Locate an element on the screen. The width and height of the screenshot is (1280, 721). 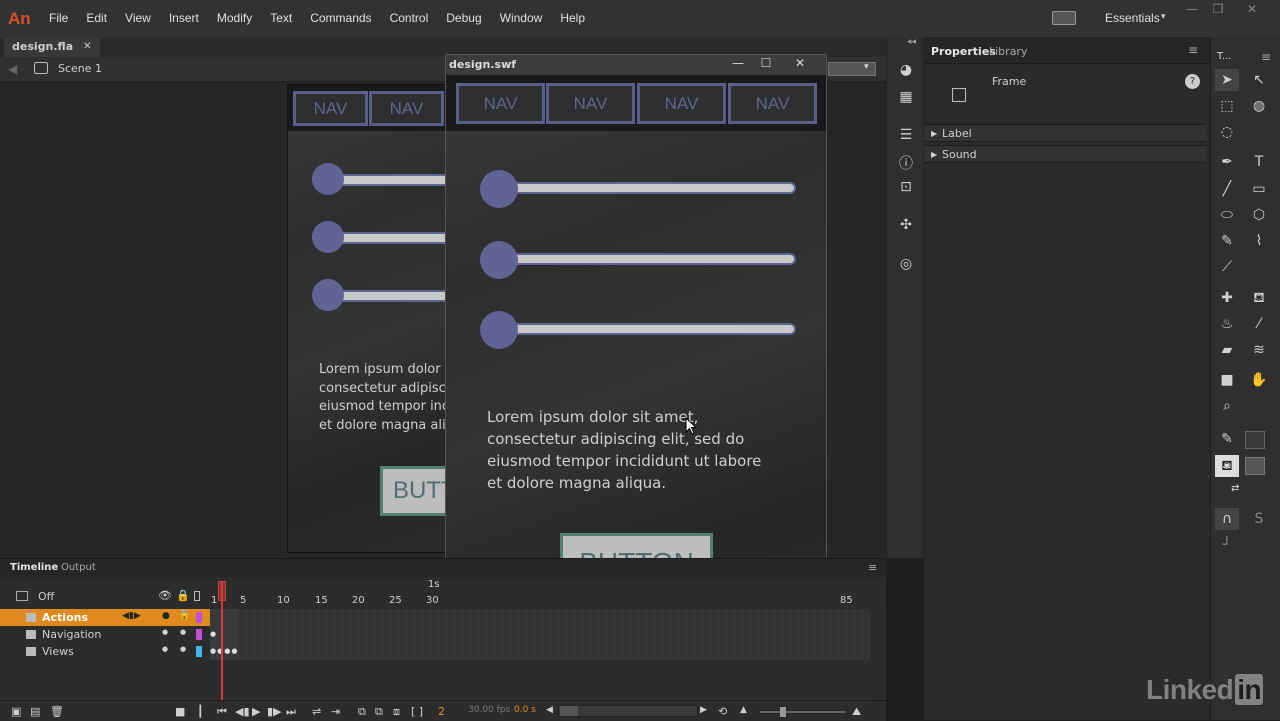
snap-magnet-icon: ∩ is located at coordinates (1227, 519).